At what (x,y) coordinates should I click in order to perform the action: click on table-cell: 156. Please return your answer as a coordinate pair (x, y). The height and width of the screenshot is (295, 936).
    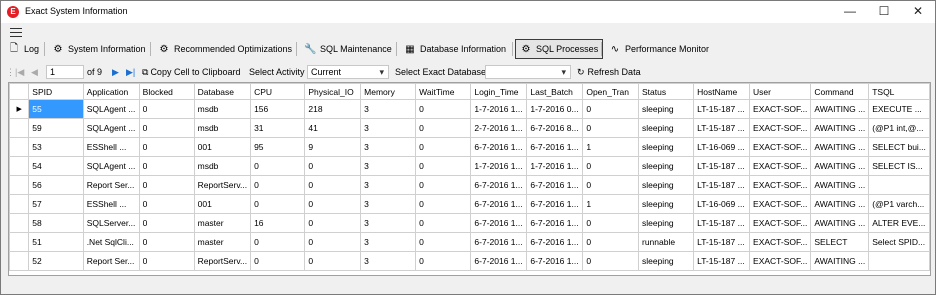
    Looking at the image, I should click on (278, 109).